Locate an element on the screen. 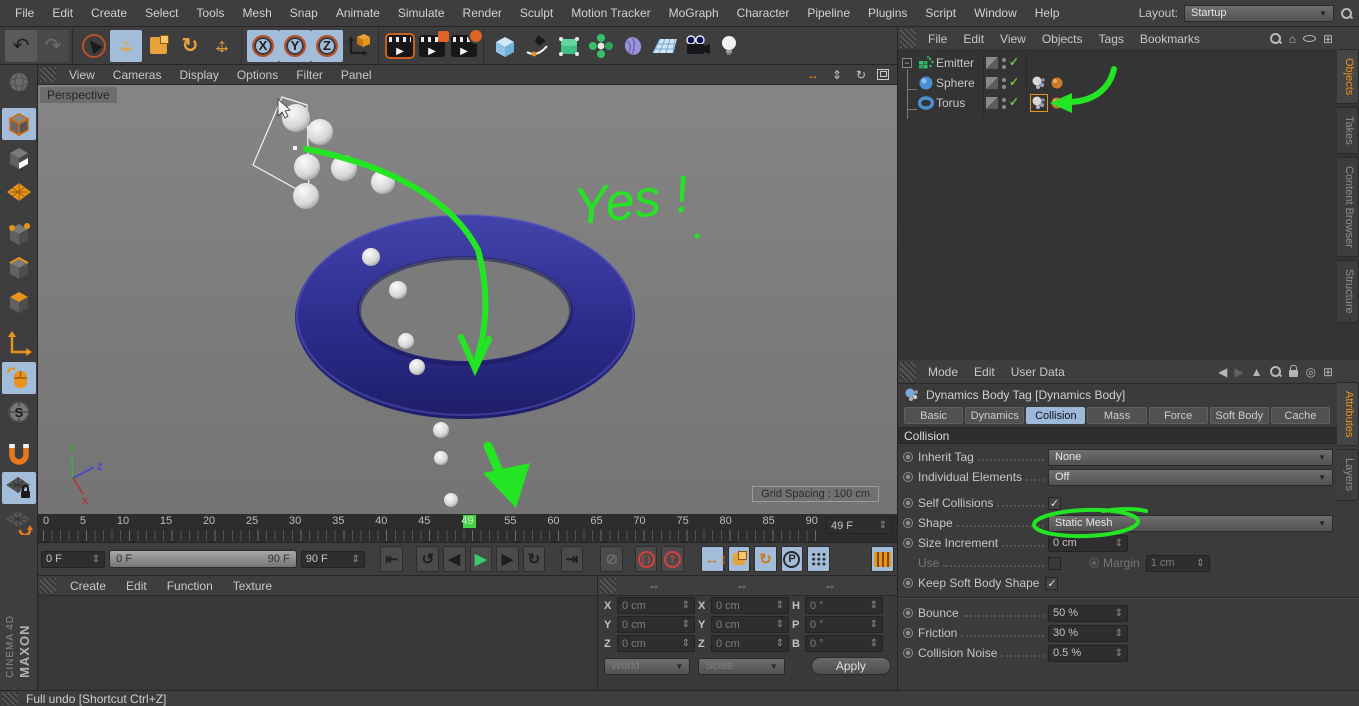  material-list-empty is located at coordinates (317, 642).